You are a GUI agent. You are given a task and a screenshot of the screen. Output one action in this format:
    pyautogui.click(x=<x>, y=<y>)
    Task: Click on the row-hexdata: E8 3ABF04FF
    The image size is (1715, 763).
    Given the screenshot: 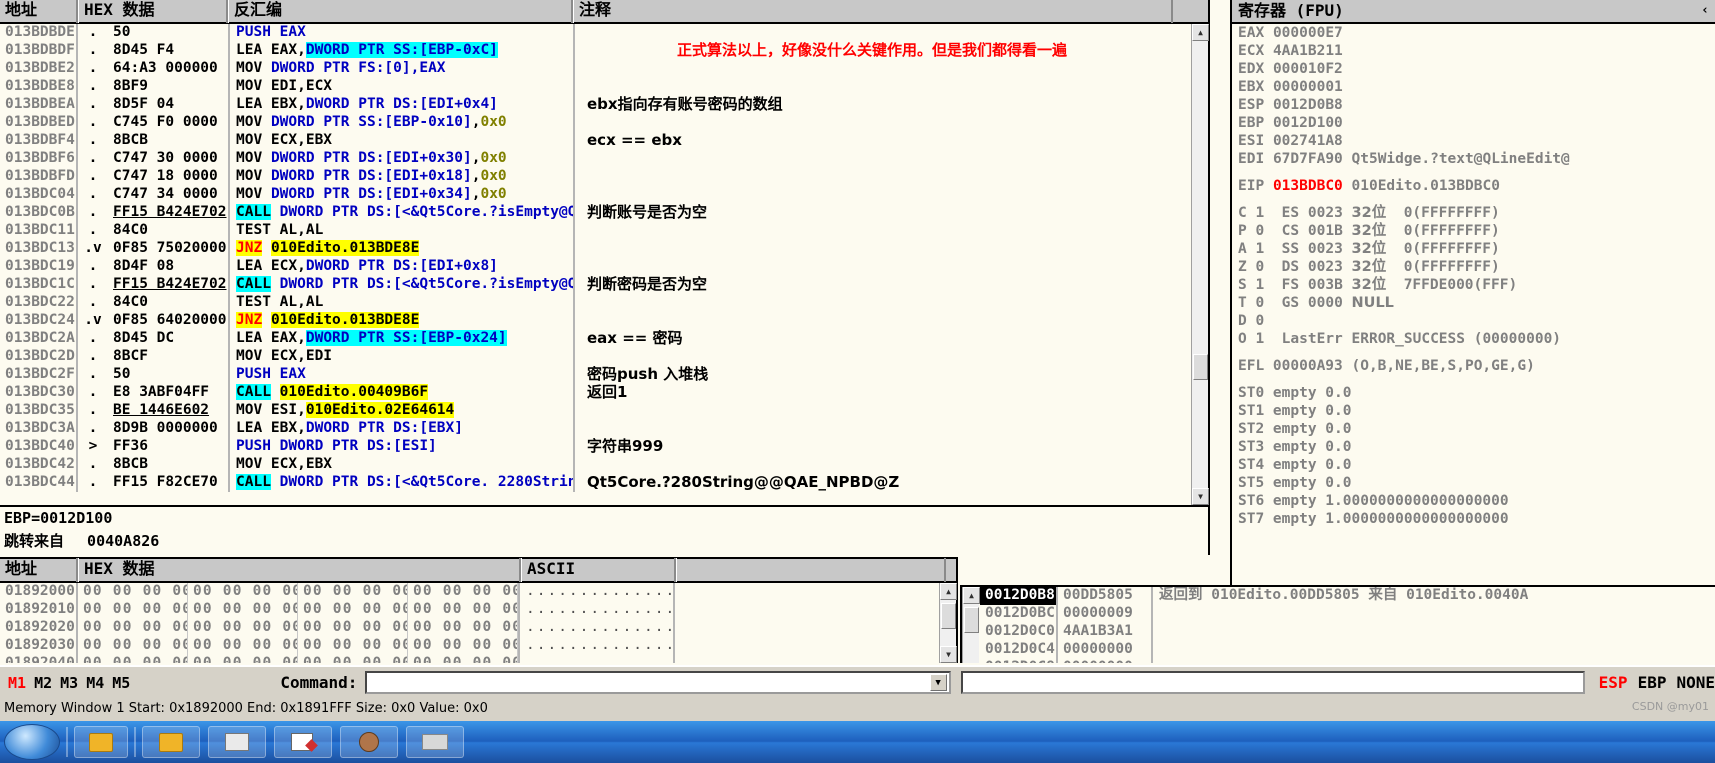 What is the action you would take?
    pyautogui.click(x=168, y=393)
    